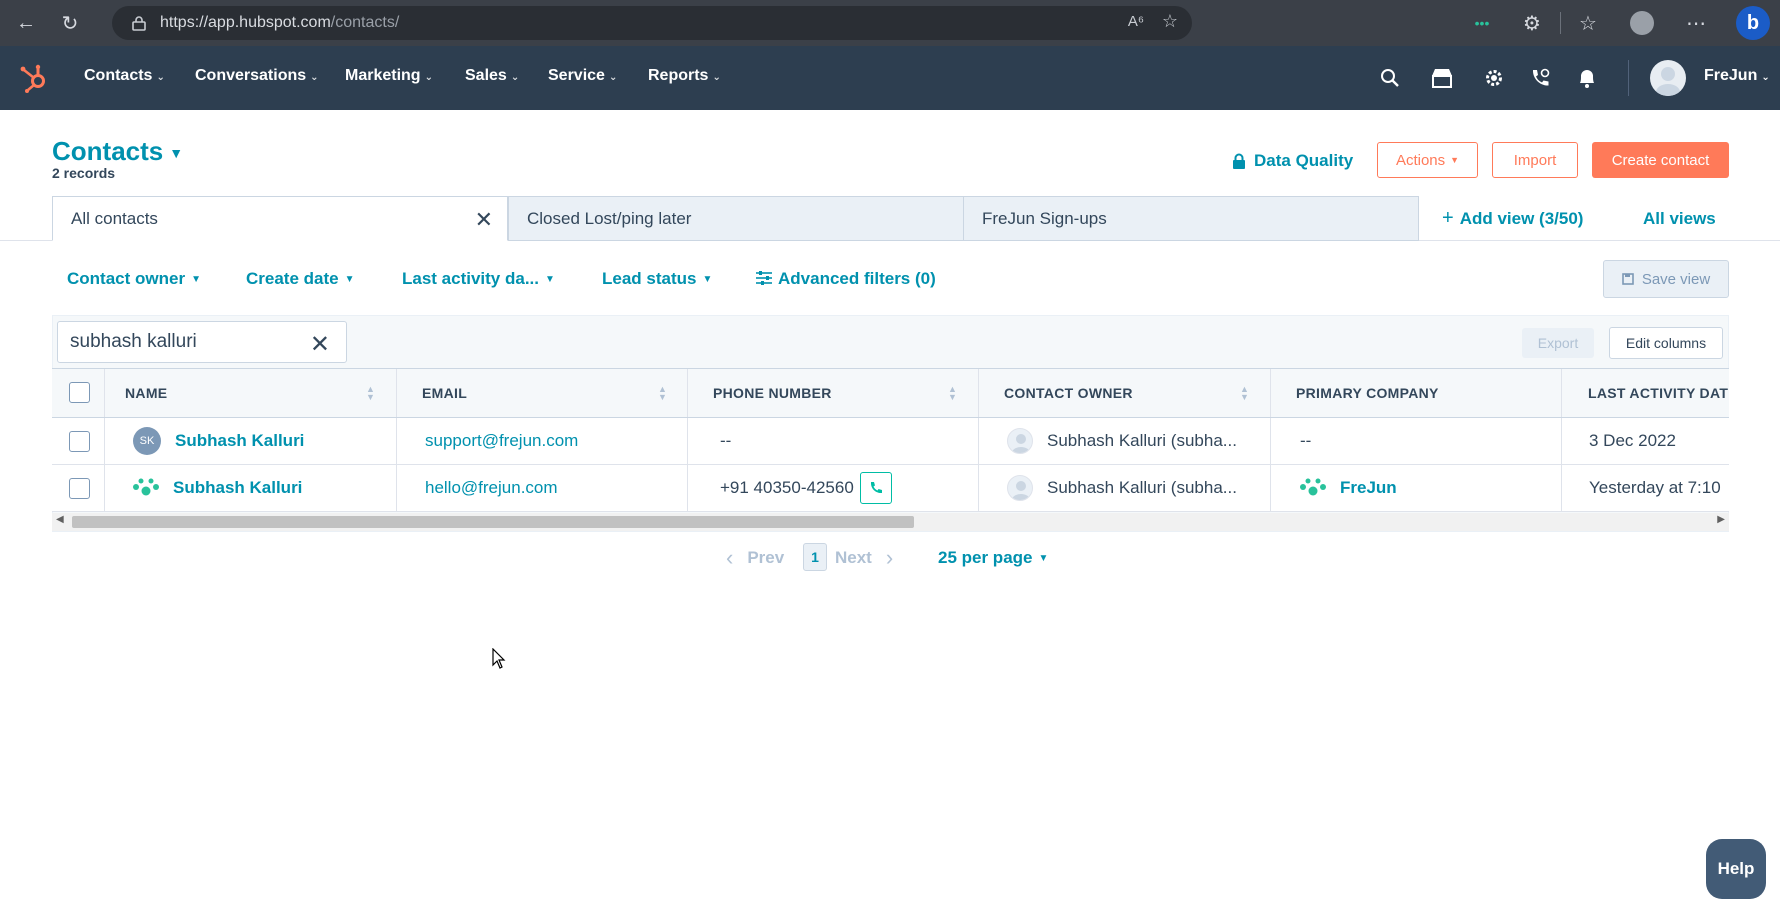  I want to click on phone-cell: +91 40350-42560, so click(845, 488).